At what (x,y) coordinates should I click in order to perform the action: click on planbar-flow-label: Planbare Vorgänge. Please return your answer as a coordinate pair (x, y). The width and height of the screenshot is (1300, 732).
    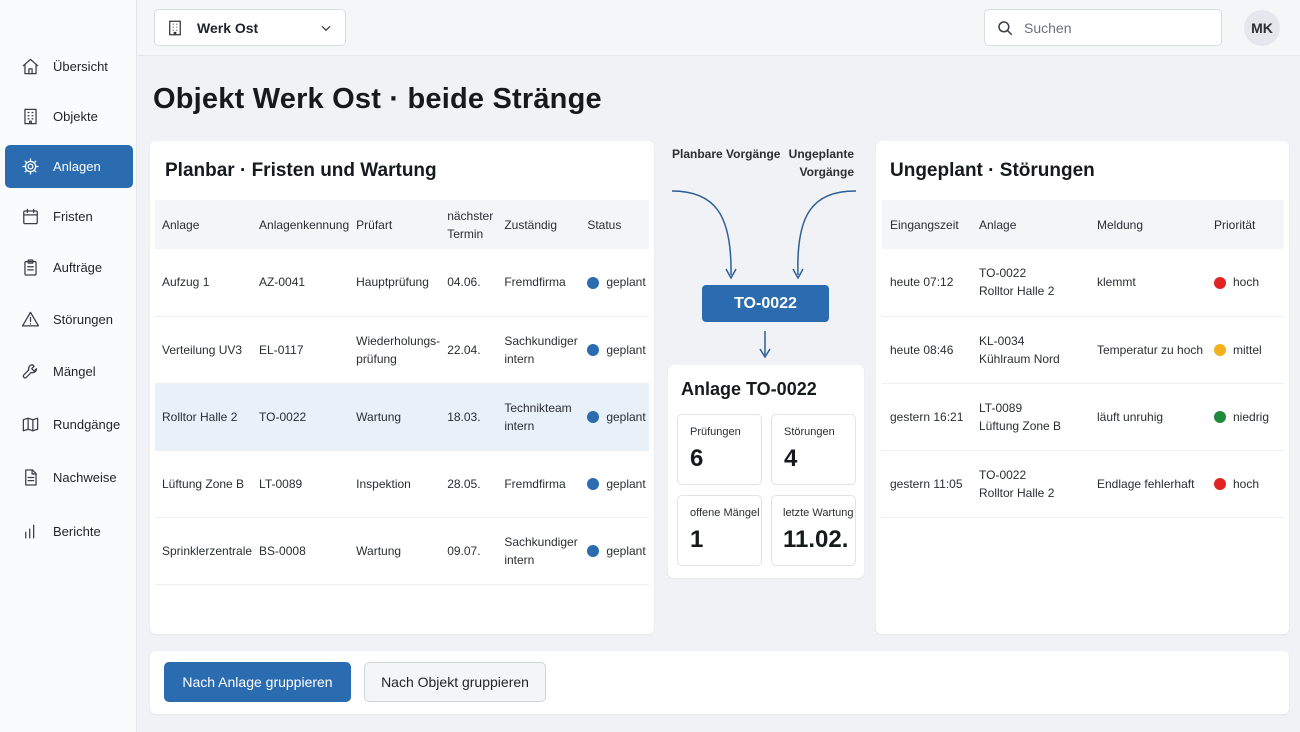
    Looking at the image, I should click on (726, 154).